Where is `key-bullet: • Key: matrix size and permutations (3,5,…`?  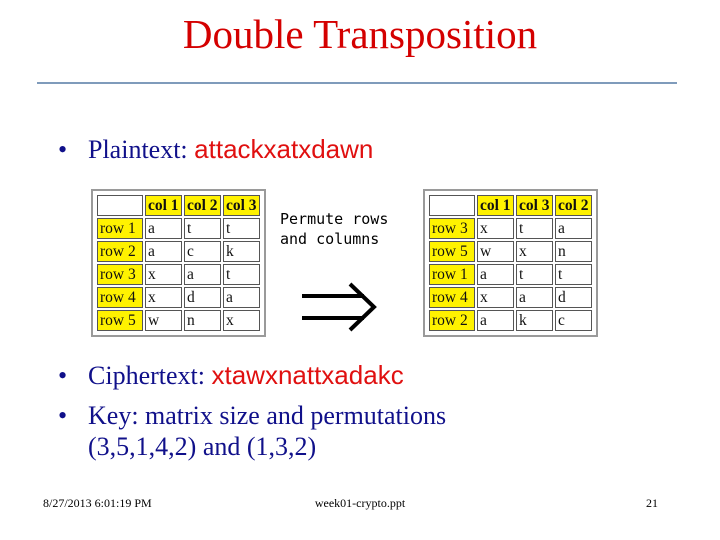 key-bullet: • Key: matrix size and permutations (3,5,… is located at coordinates (252, 431).